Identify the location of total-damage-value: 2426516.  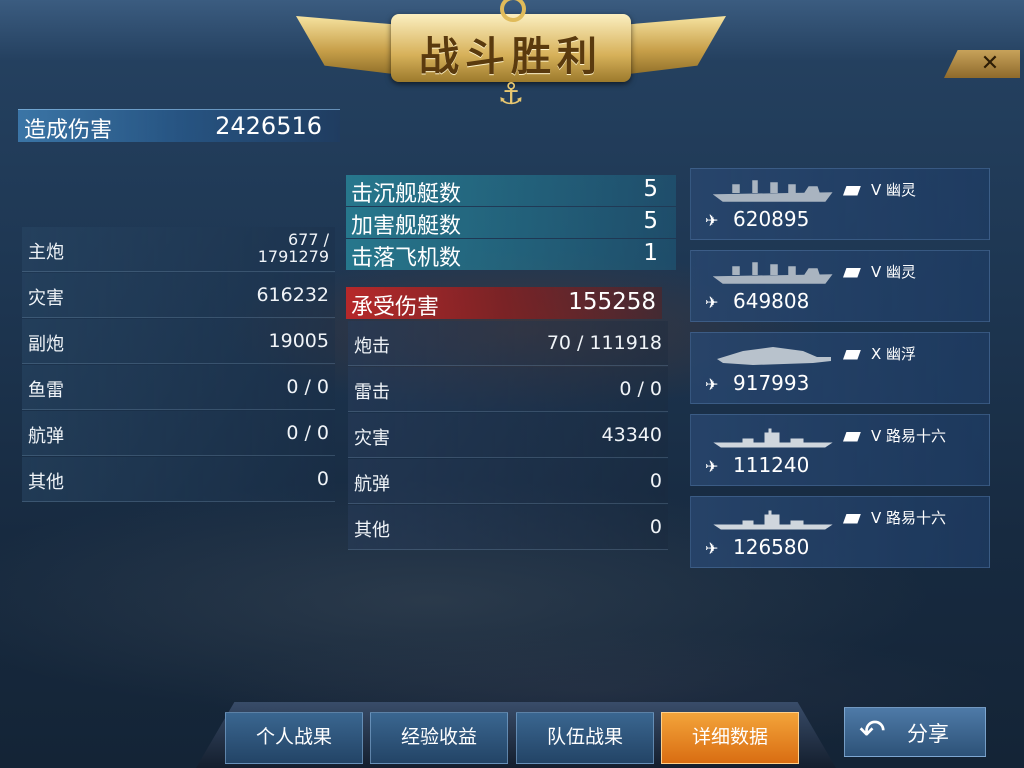
(268, 126).